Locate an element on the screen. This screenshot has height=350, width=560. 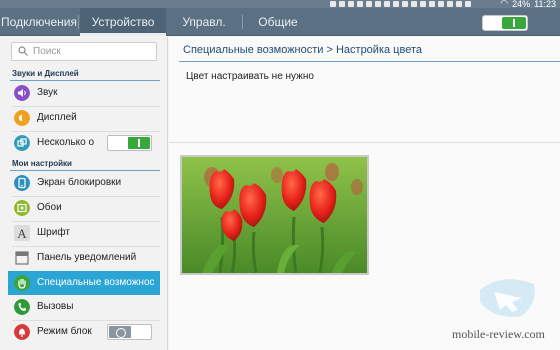
sidebar-item-label: Режим блок is located at coordinates (64, 331).